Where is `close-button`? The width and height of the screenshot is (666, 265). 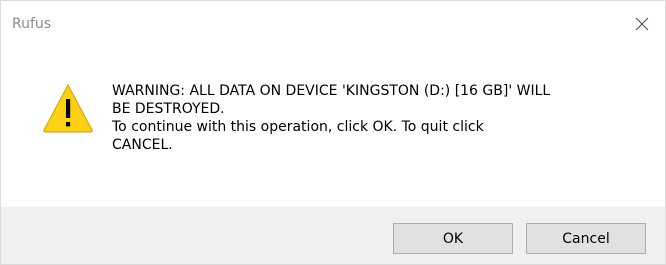 close-button is located at coordinates (642, 24).